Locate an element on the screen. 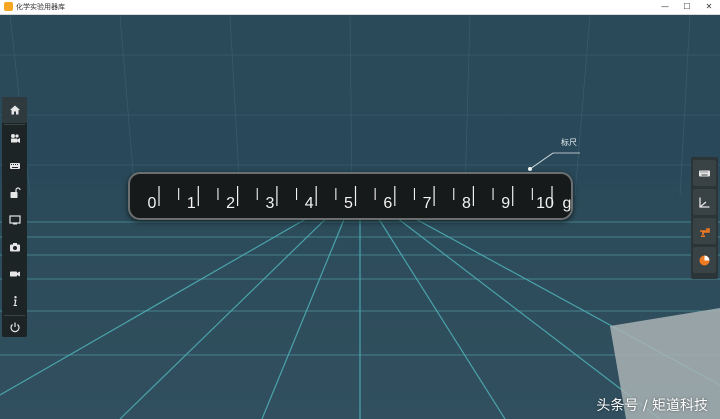 The height and width of the screenshot is (419, 720). app-icon is located at coordinates (8, 6).